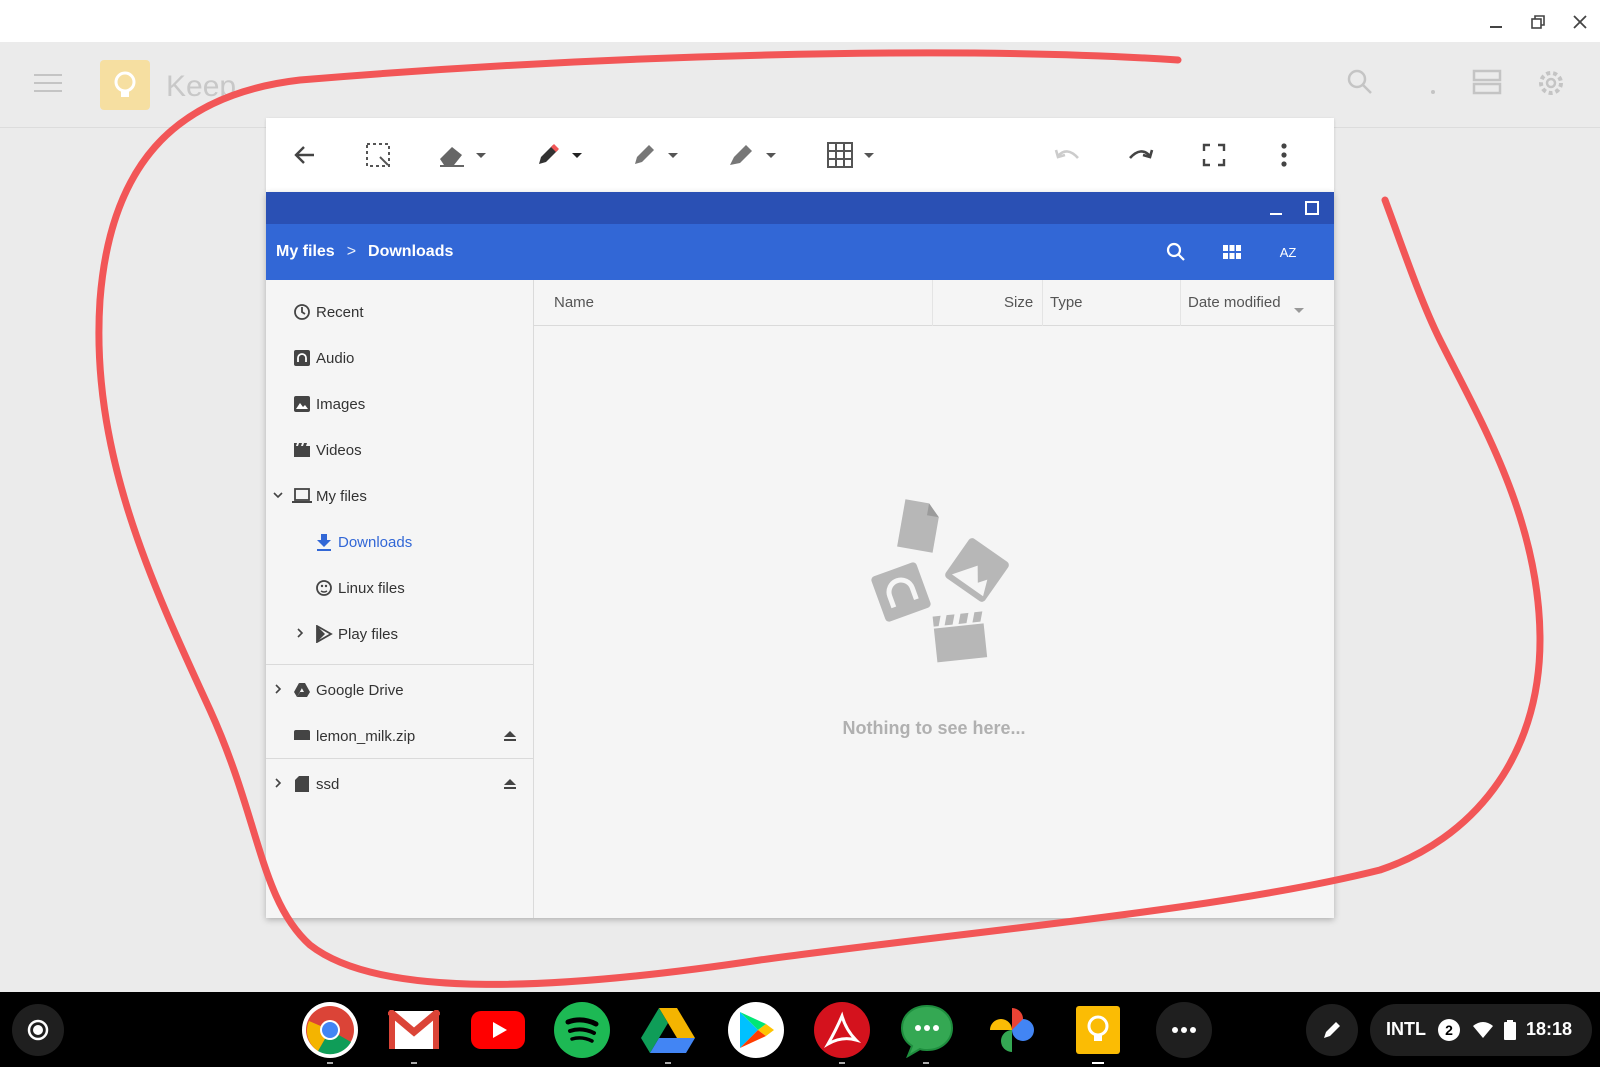  What do you see at coordinates (756, 1030) in the screenshot?
I see `play-store-app` at bounding box center [756, 1030].